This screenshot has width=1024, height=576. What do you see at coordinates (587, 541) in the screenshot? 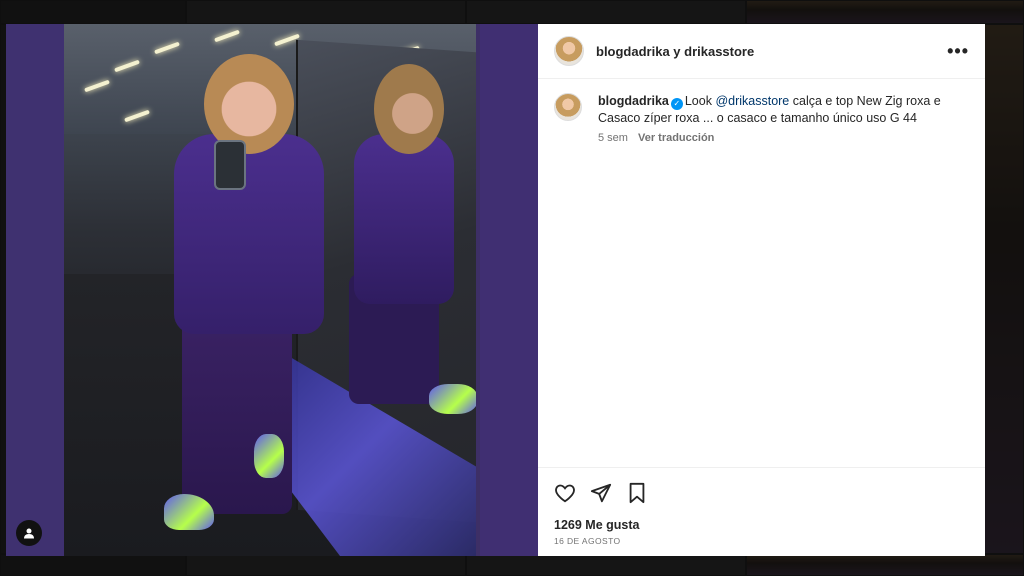
I see `post-date: 16 DE AGOSTO` at bounding box center [587, 541].